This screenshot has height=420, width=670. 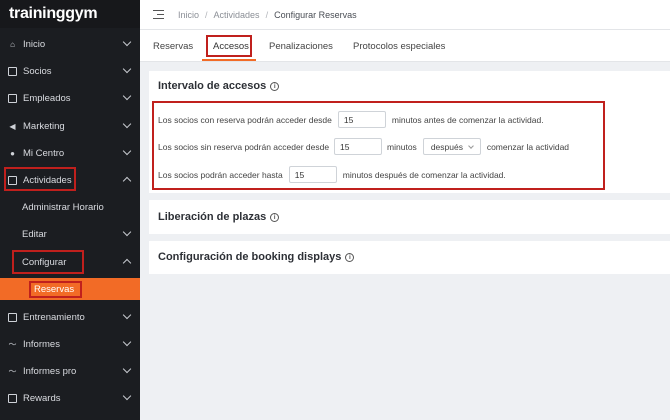 What do you see at coordinates (63, 207) in the screenshot?
I see `sidebar-item-label: Administrar Horario` at bounding box center [63, 207].